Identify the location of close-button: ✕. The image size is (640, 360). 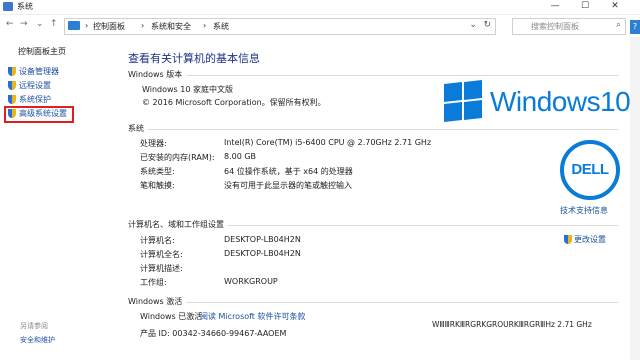
(615, 7).